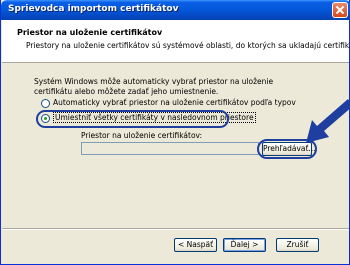 The height and width of the screenshot is (265, 350). What do you see at coordinates (244, 245) in the screenshot?
I see `next-button: Ďalej >` at bounding box center [244, 245].